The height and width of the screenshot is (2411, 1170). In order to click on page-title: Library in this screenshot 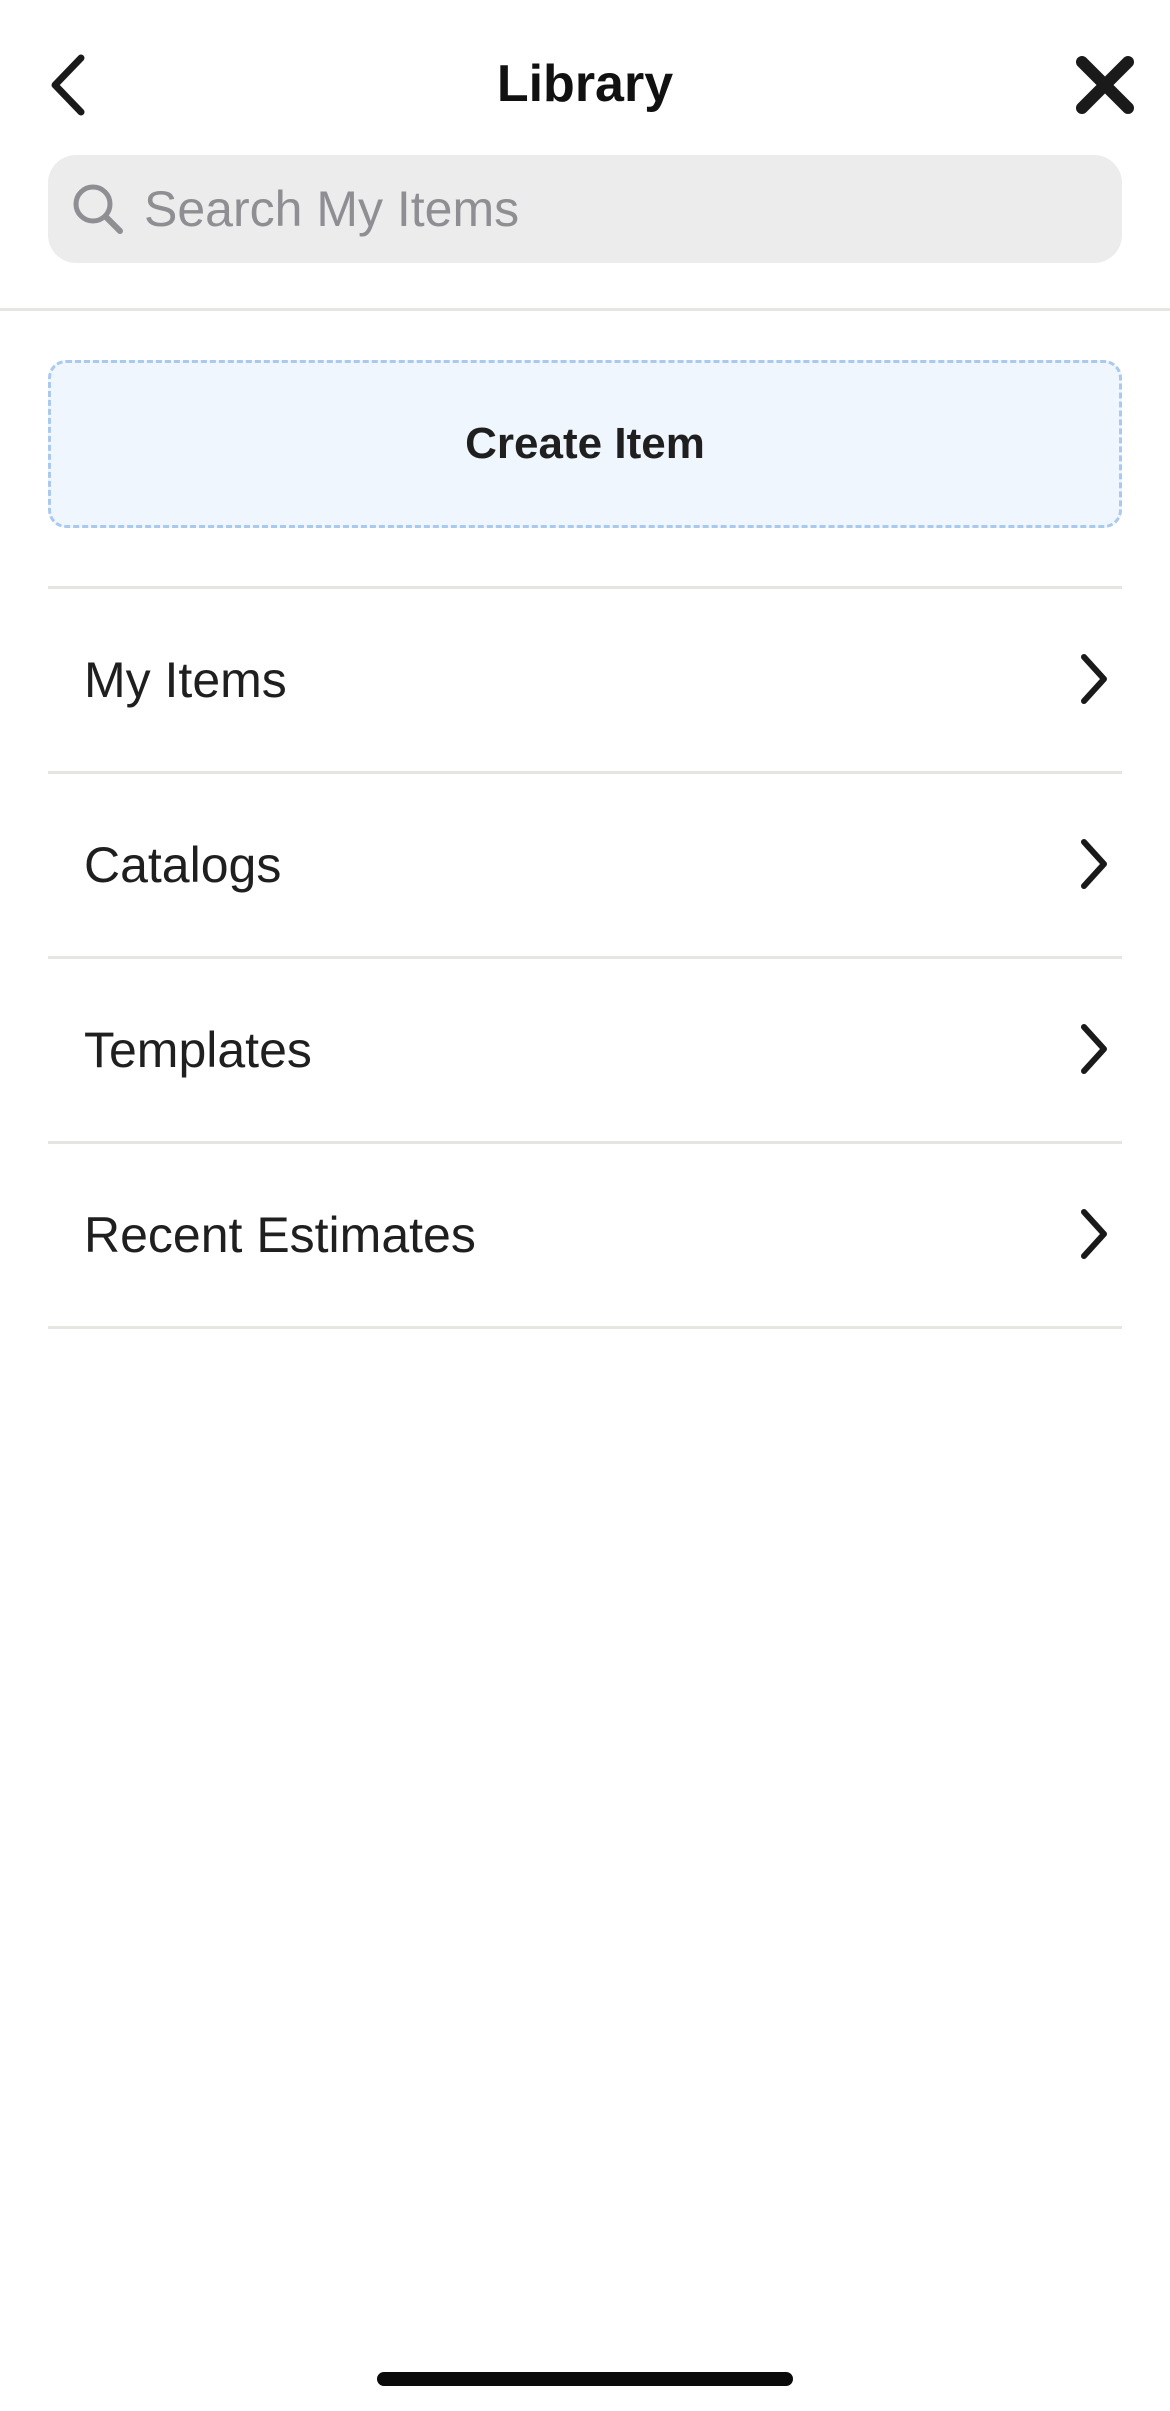, I will do `click(585, 84)`.